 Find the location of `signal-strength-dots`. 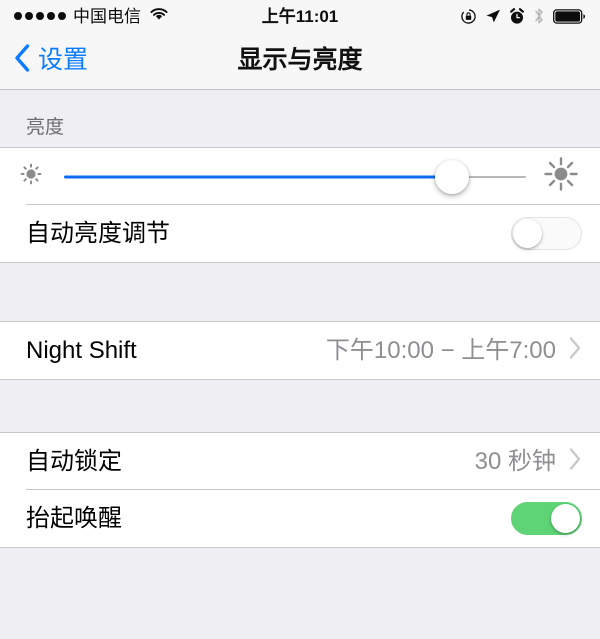

signal-strength-dots is located at coordinates (40, 16).